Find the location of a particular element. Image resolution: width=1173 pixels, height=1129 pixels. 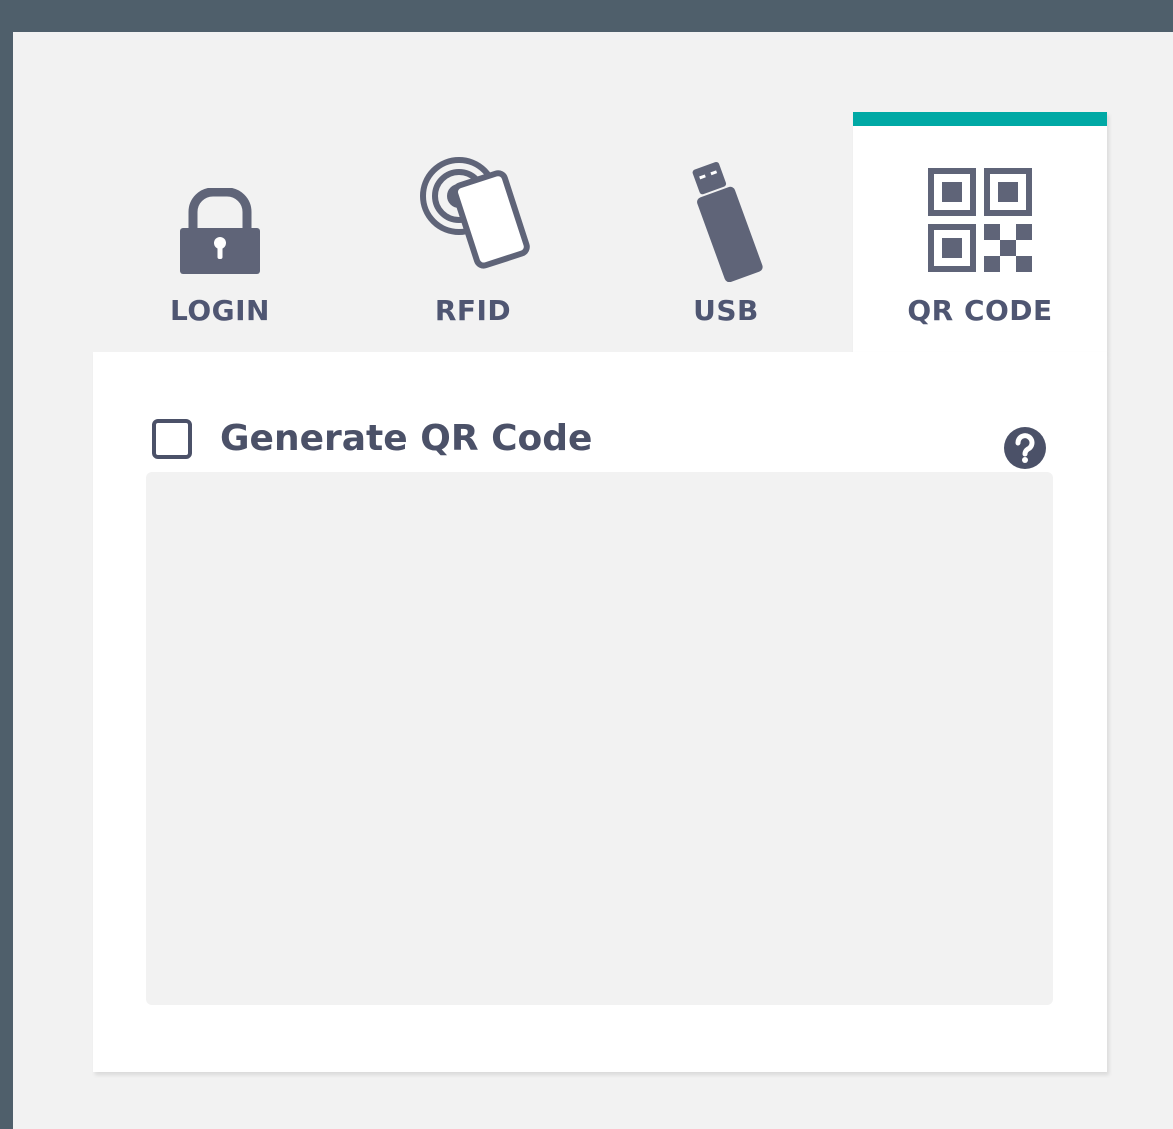

tab-qr-code: QR CODE is located at coordinates (980, 232).